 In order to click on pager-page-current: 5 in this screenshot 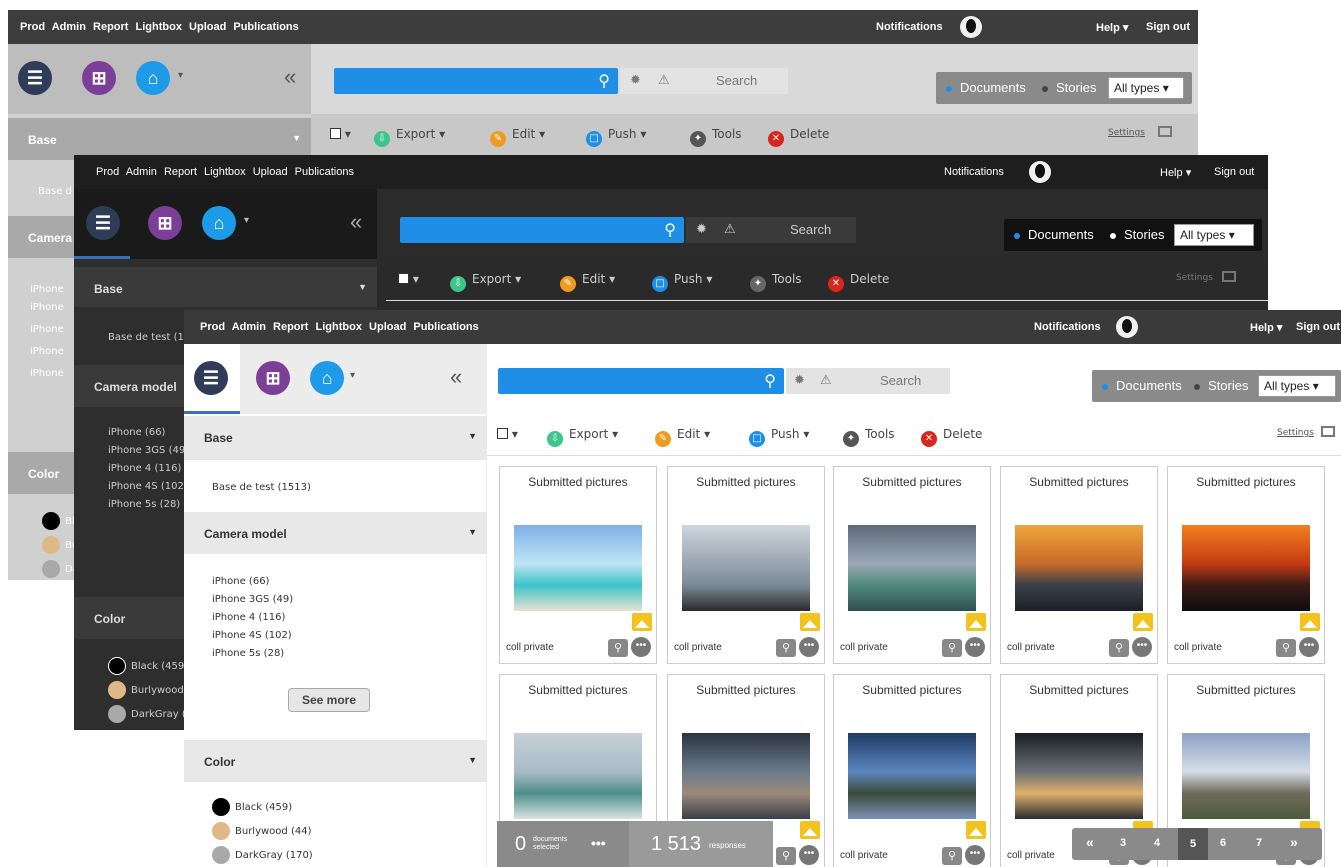, I will do `click(1193, 844)`.